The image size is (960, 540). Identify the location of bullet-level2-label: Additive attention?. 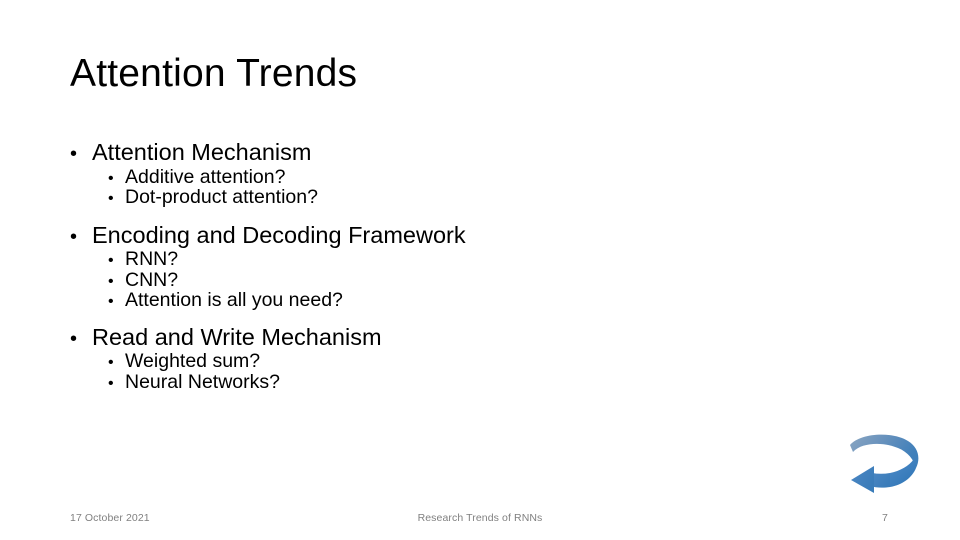
(205, 176).